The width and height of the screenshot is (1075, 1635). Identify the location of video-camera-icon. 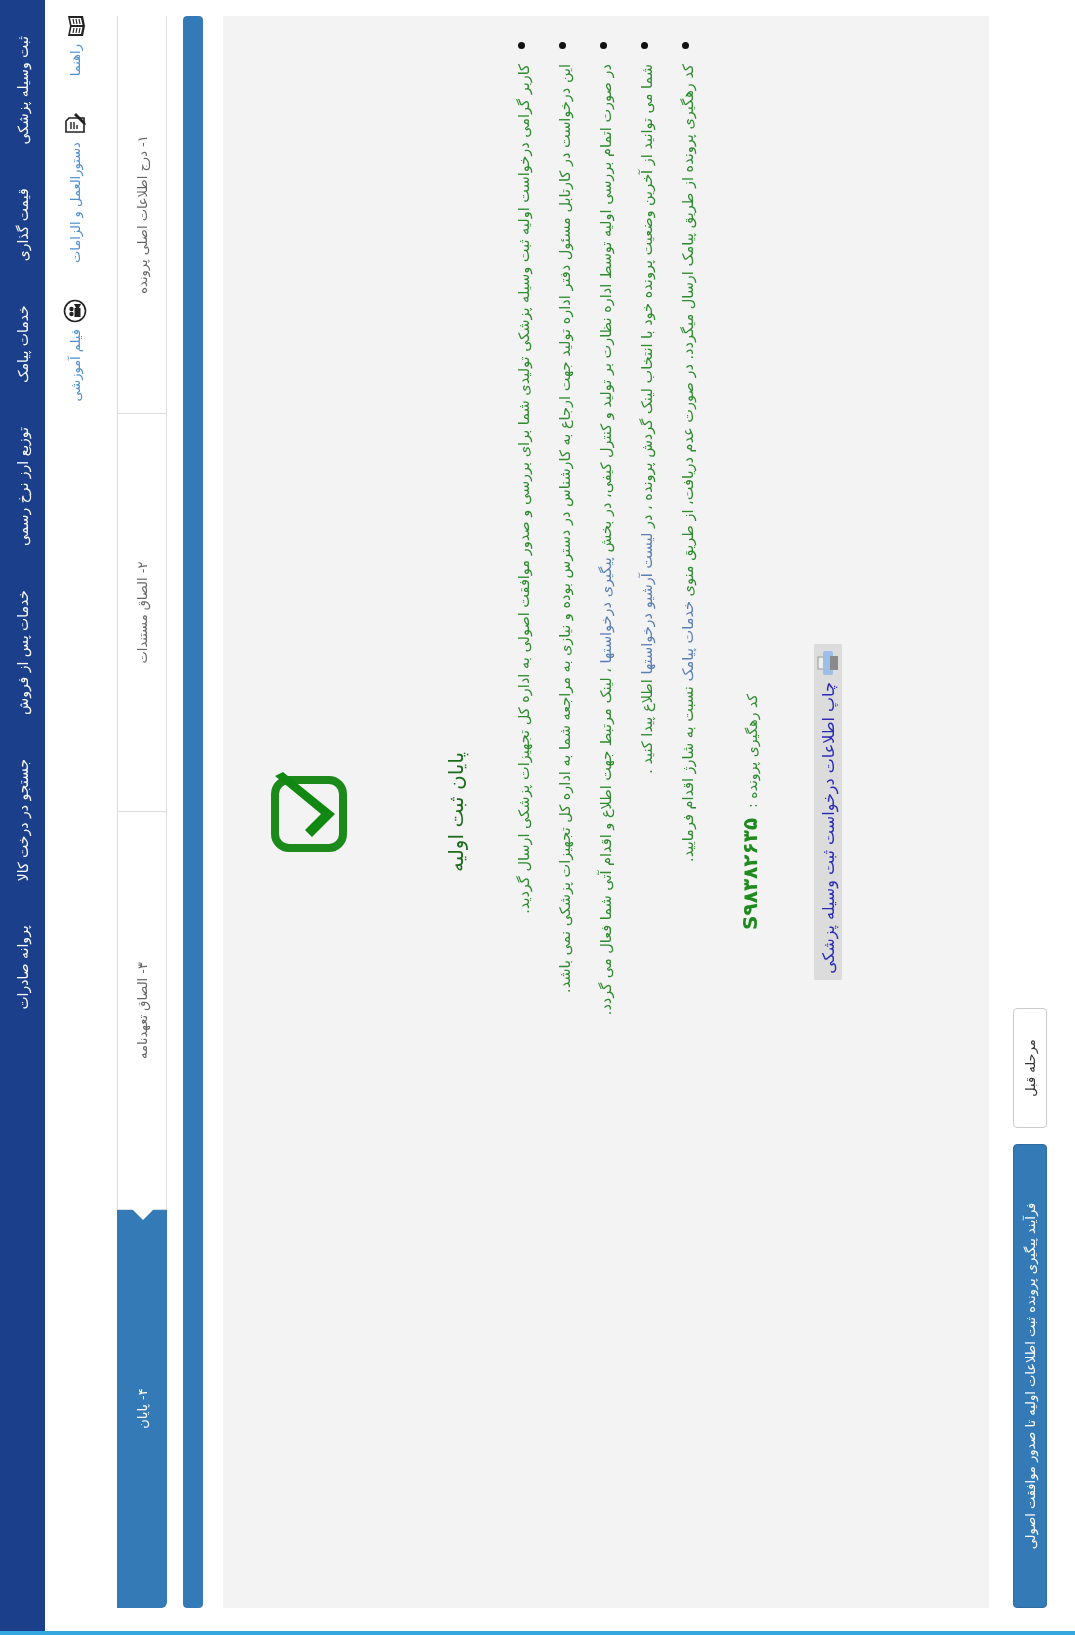
(75, 311).